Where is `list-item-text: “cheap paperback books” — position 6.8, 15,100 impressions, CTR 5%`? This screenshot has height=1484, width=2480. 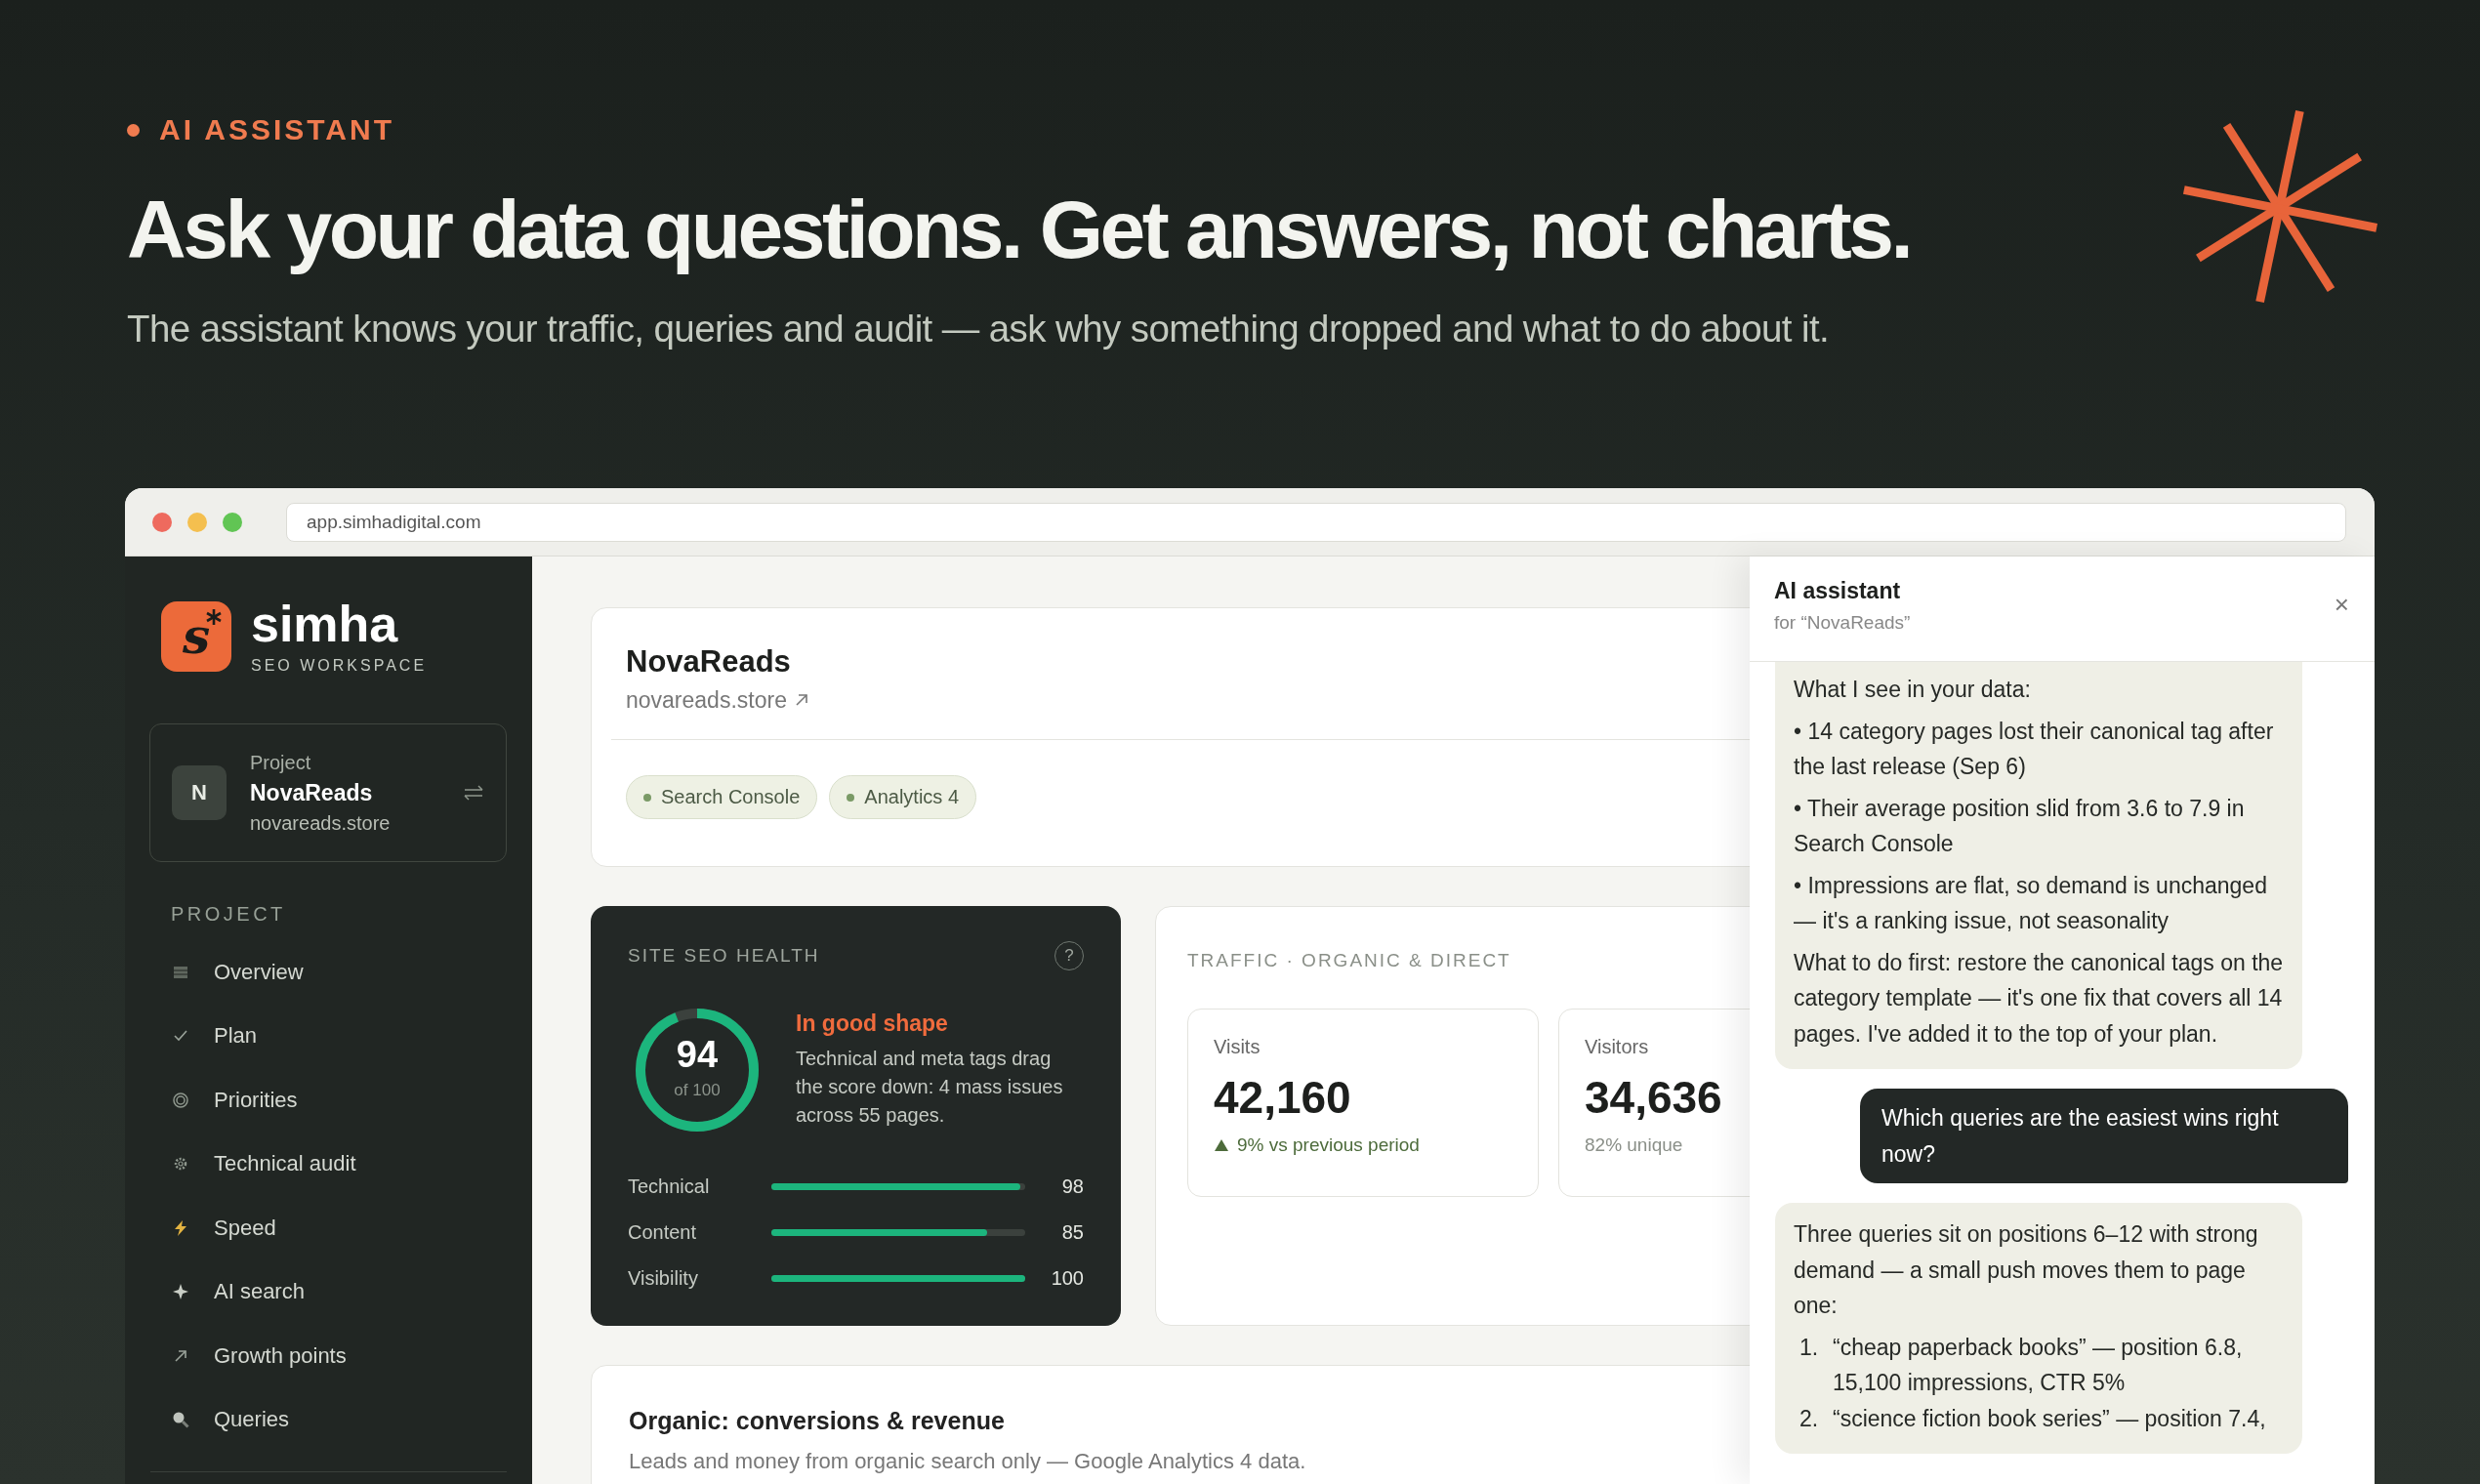
list-item-text: “cheap paperback books” — position 6.8, 15,100 impressions, CTR 5% is located at coordinates (2038, 1365).